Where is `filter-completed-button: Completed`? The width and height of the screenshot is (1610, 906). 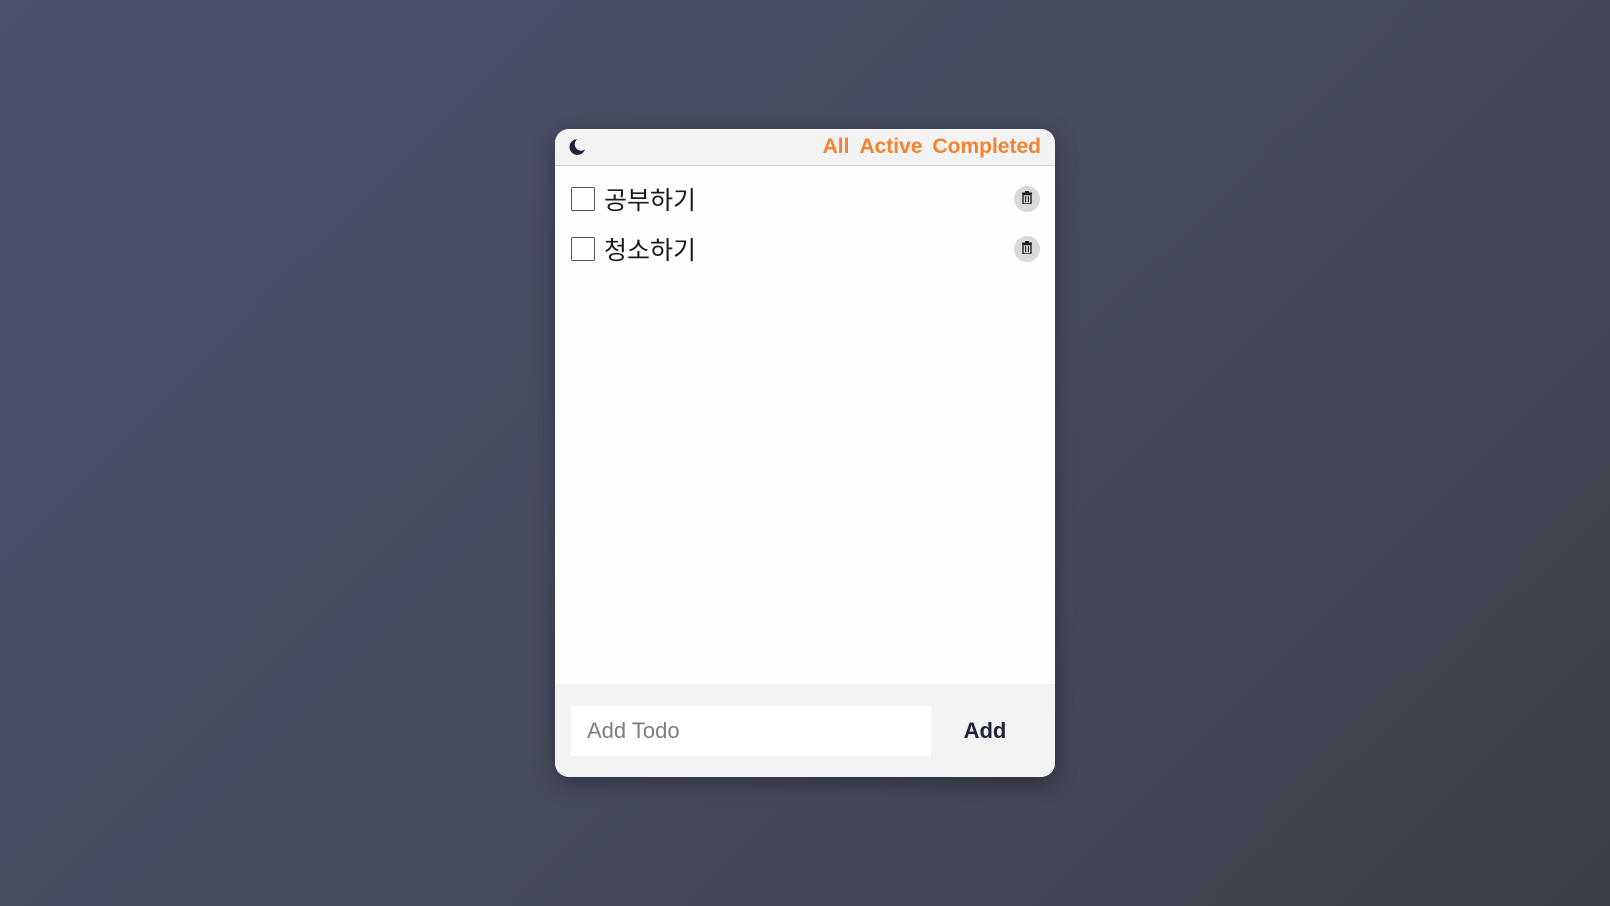 filter-completed-button: Completed is located at coordinates (986, 147).